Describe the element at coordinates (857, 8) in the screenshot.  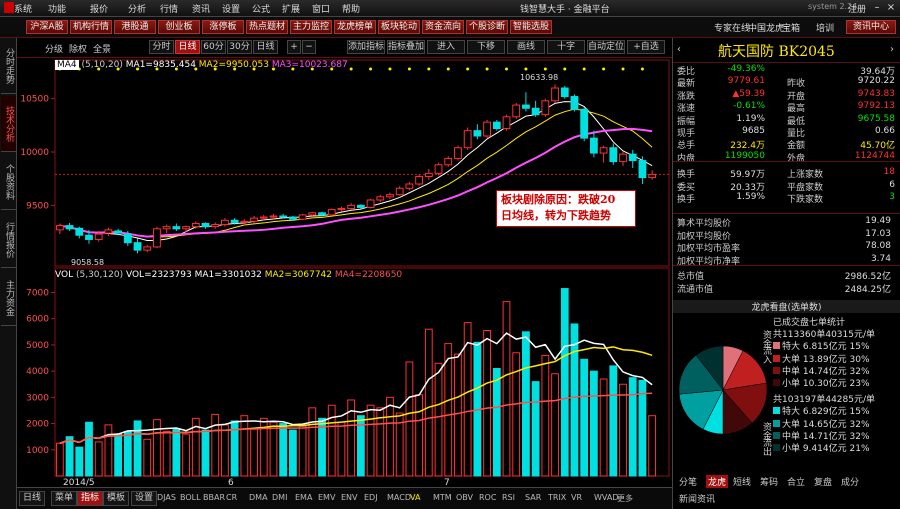
I see `login-link: 注册` at that location.